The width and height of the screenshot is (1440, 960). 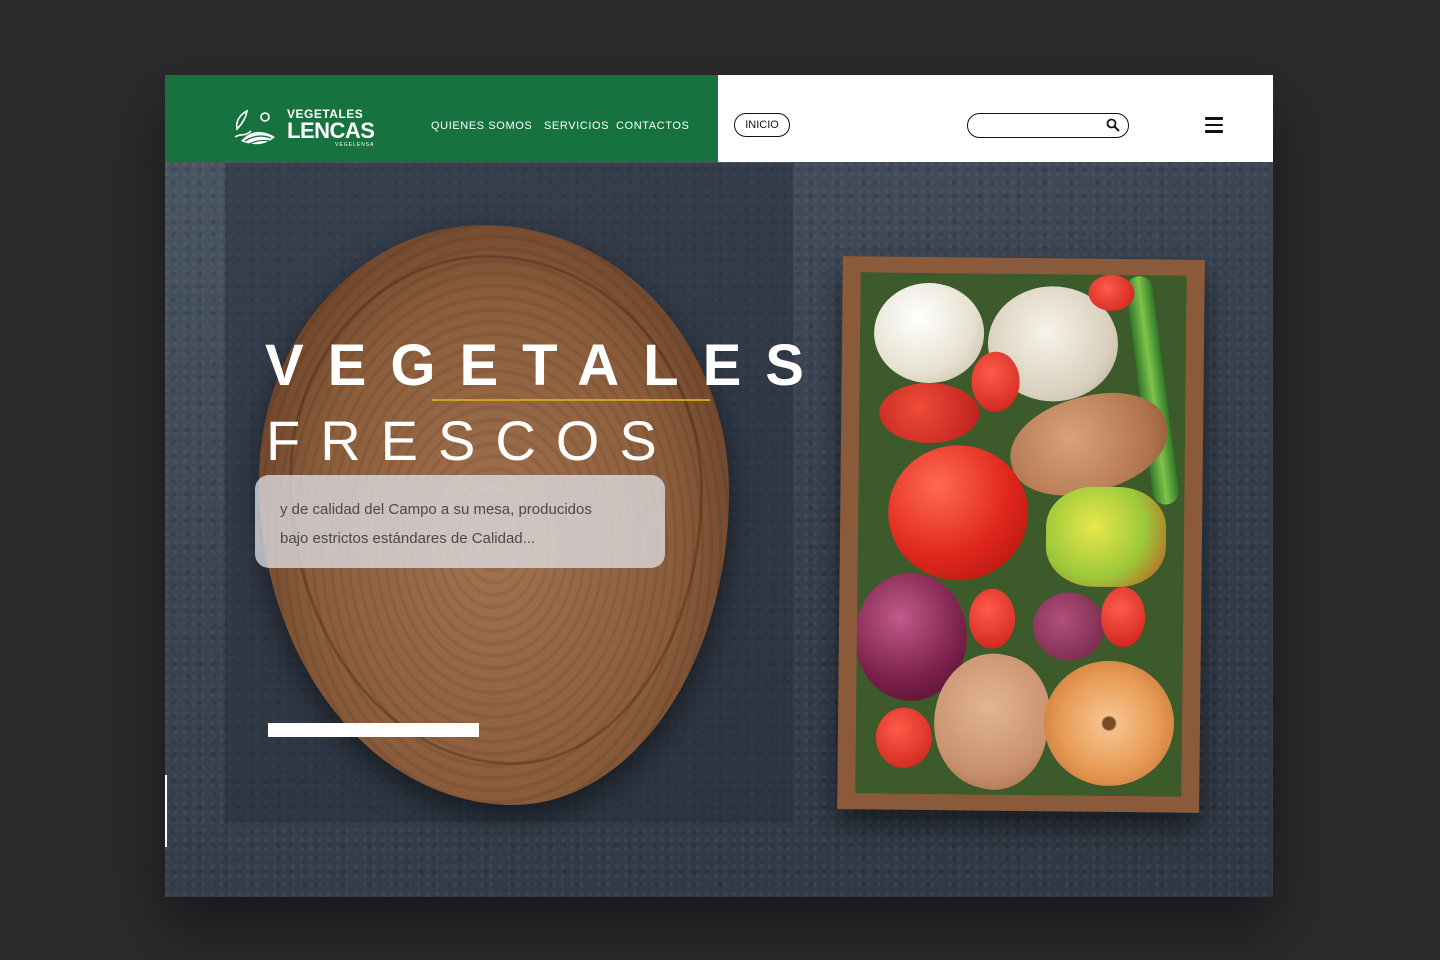 What do you see at coordinates (373, 730) in the screenshot?
I see `hero-cta-bar` at bounding box center [373, 730].